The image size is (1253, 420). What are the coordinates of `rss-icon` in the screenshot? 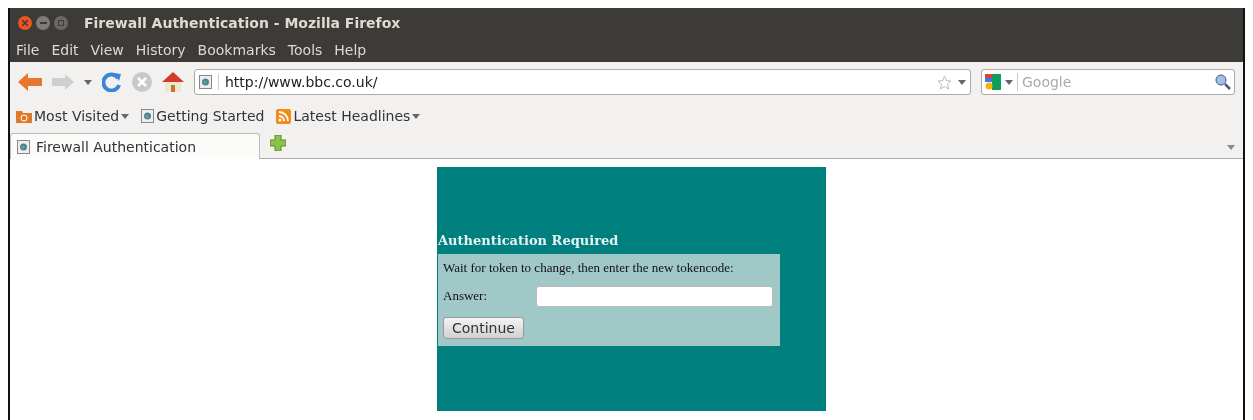 It's located at (284, 116).